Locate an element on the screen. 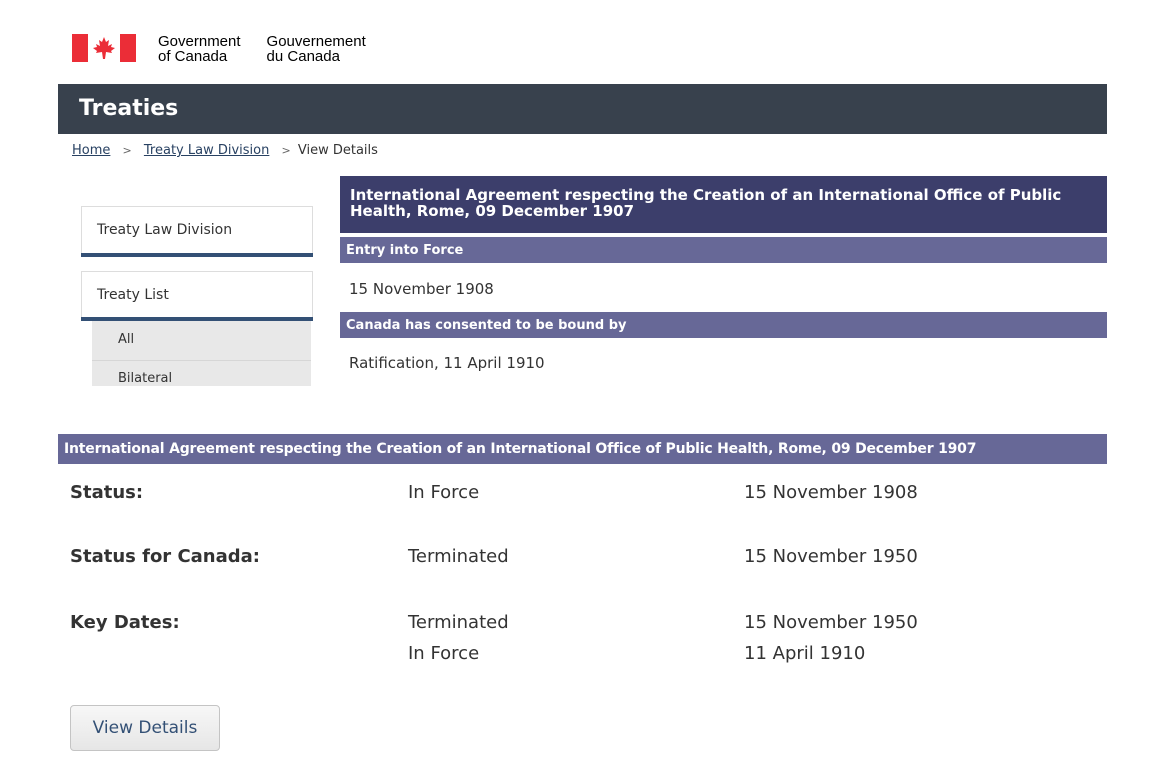 The height and width of the screenshot is (772, 1156). consent-value: Ratification, 11 April 1910 is located at coordinates (447, 363).